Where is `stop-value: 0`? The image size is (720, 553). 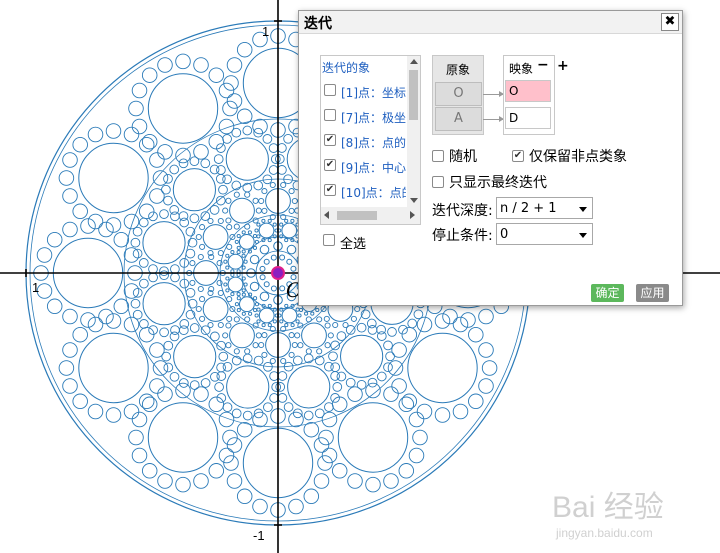
stop-value: 0 is located at coordinates (504, 234).